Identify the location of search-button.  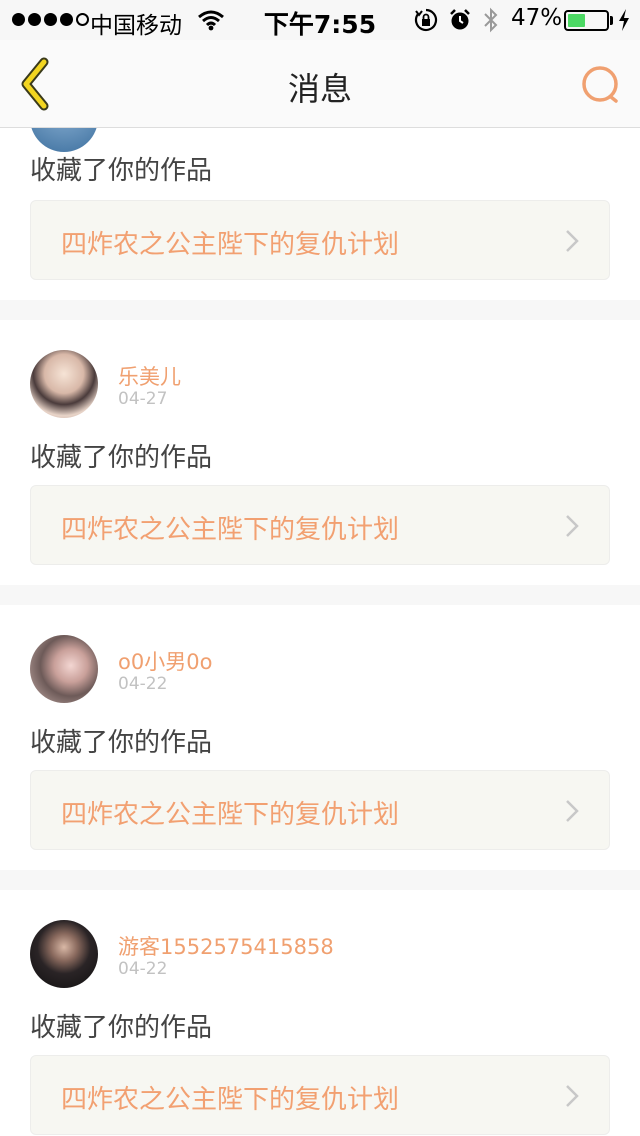
(601, 85).